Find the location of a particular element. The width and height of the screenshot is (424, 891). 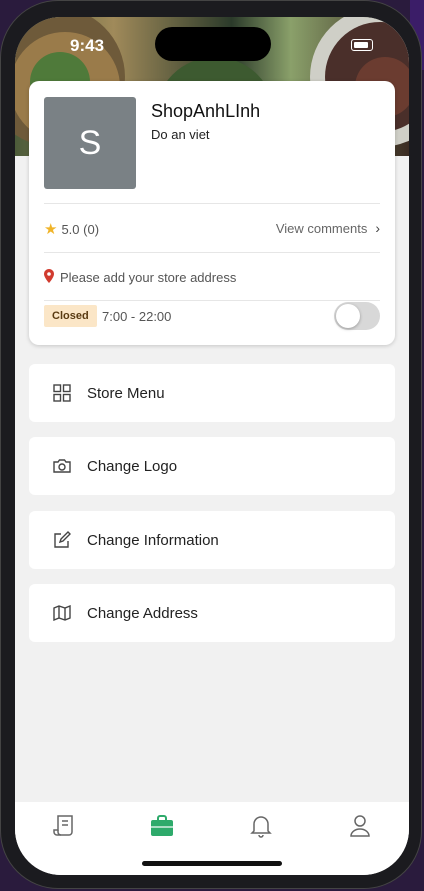

view-comments-link: View comments › is located at coordinates (328, 228).